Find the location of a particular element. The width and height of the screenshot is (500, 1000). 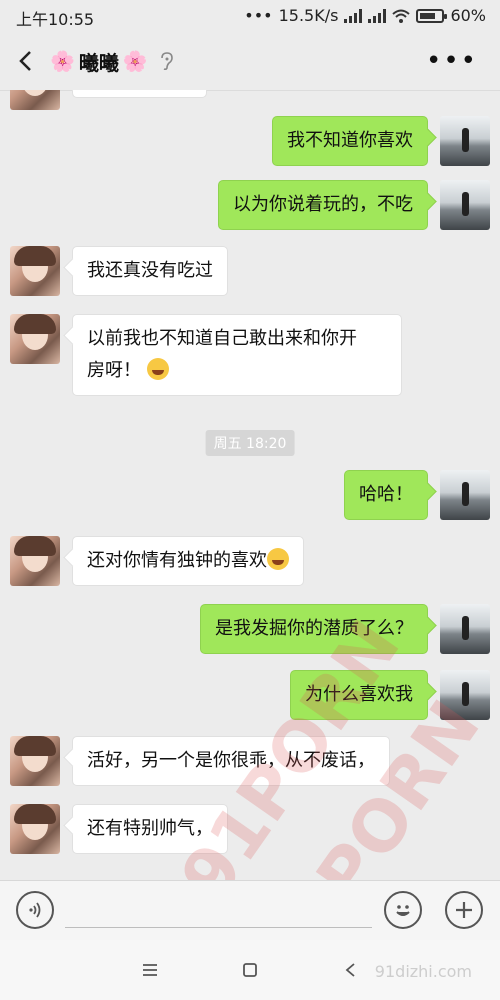

message-bubble-out: 我不知道你喜欢 is located at coordinates (350, 141).